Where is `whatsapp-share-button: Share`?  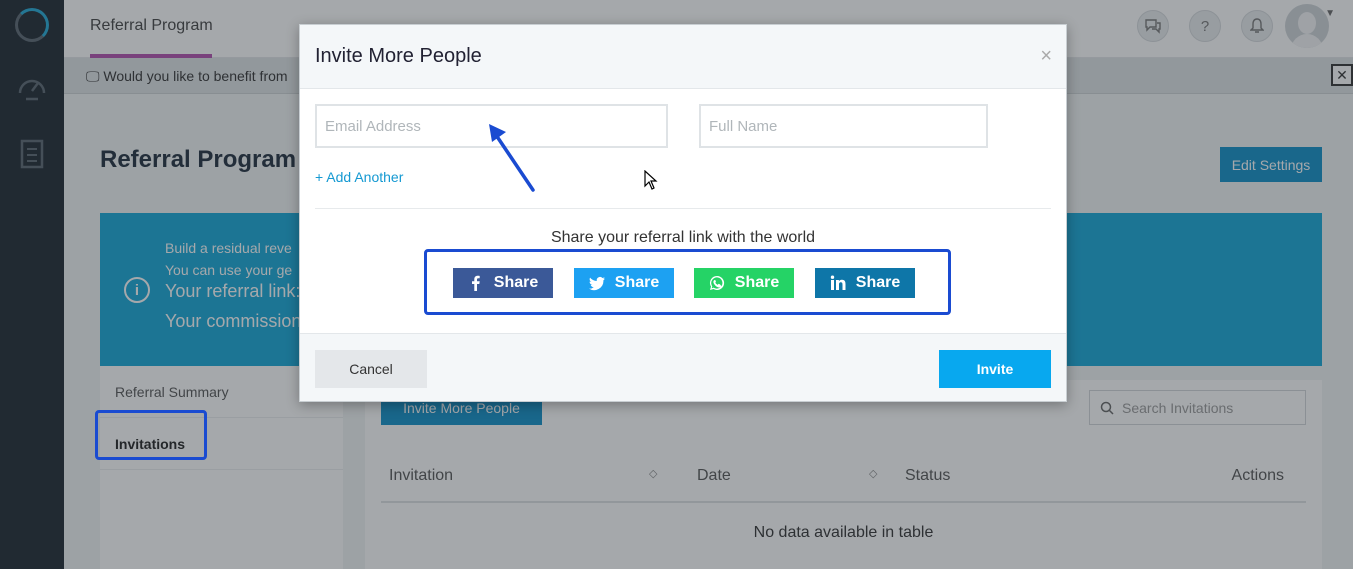 whatsapp-share-button: Share is located at coordinates (744, 283).